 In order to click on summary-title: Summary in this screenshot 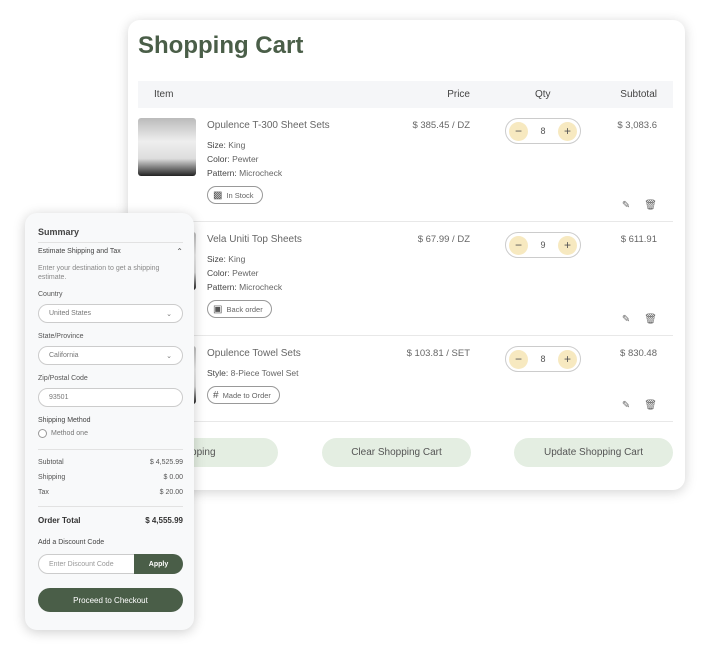, I will do `click(59, 232)`.